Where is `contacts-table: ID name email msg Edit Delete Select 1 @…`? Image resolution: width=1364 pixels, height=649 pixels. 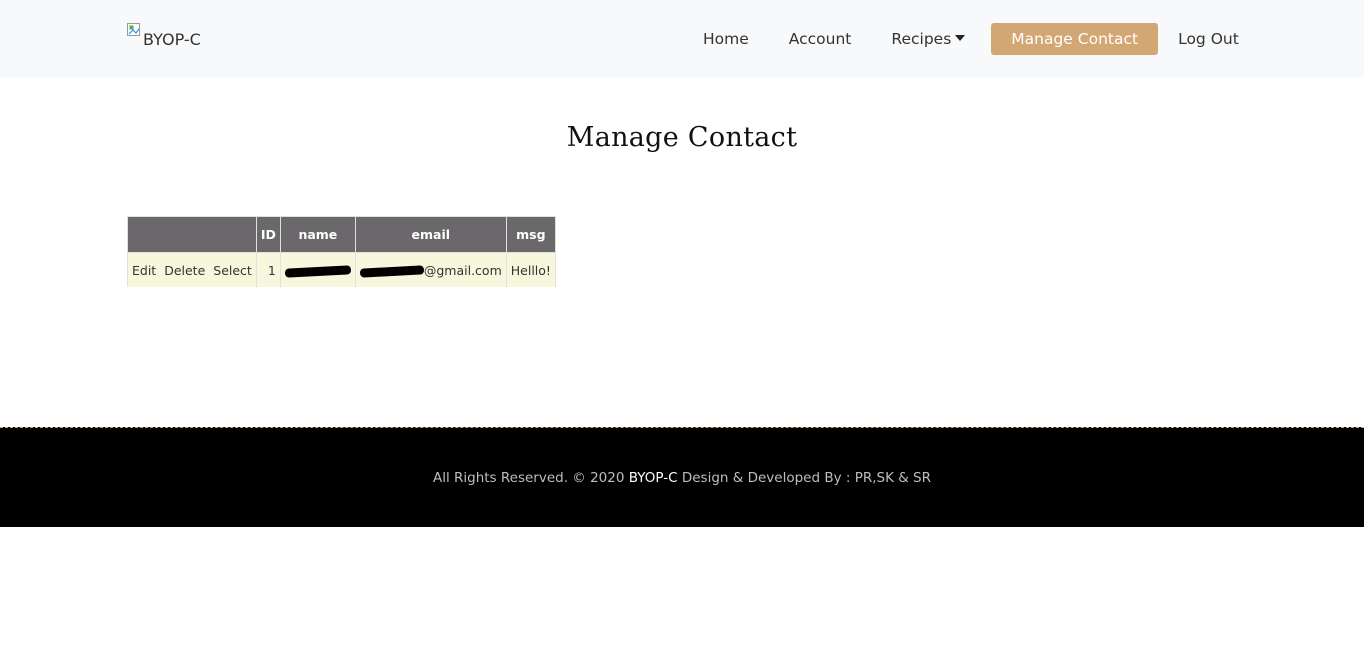
contacts-table: ID name email msg Edit Delete Select 1 @… is located at coordinates (341, 251).